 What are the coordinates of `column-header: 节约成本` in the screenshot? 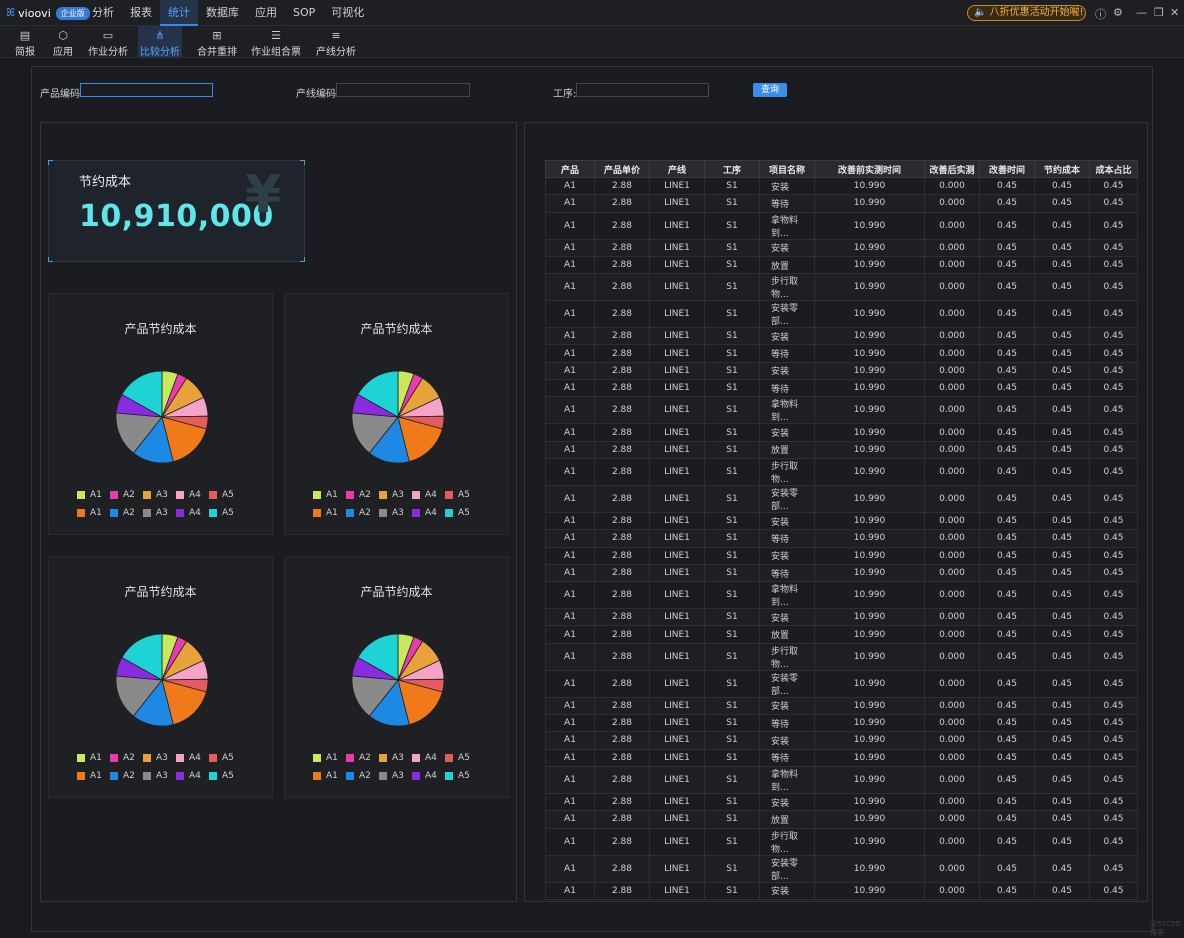 It's located at (1062, 169).